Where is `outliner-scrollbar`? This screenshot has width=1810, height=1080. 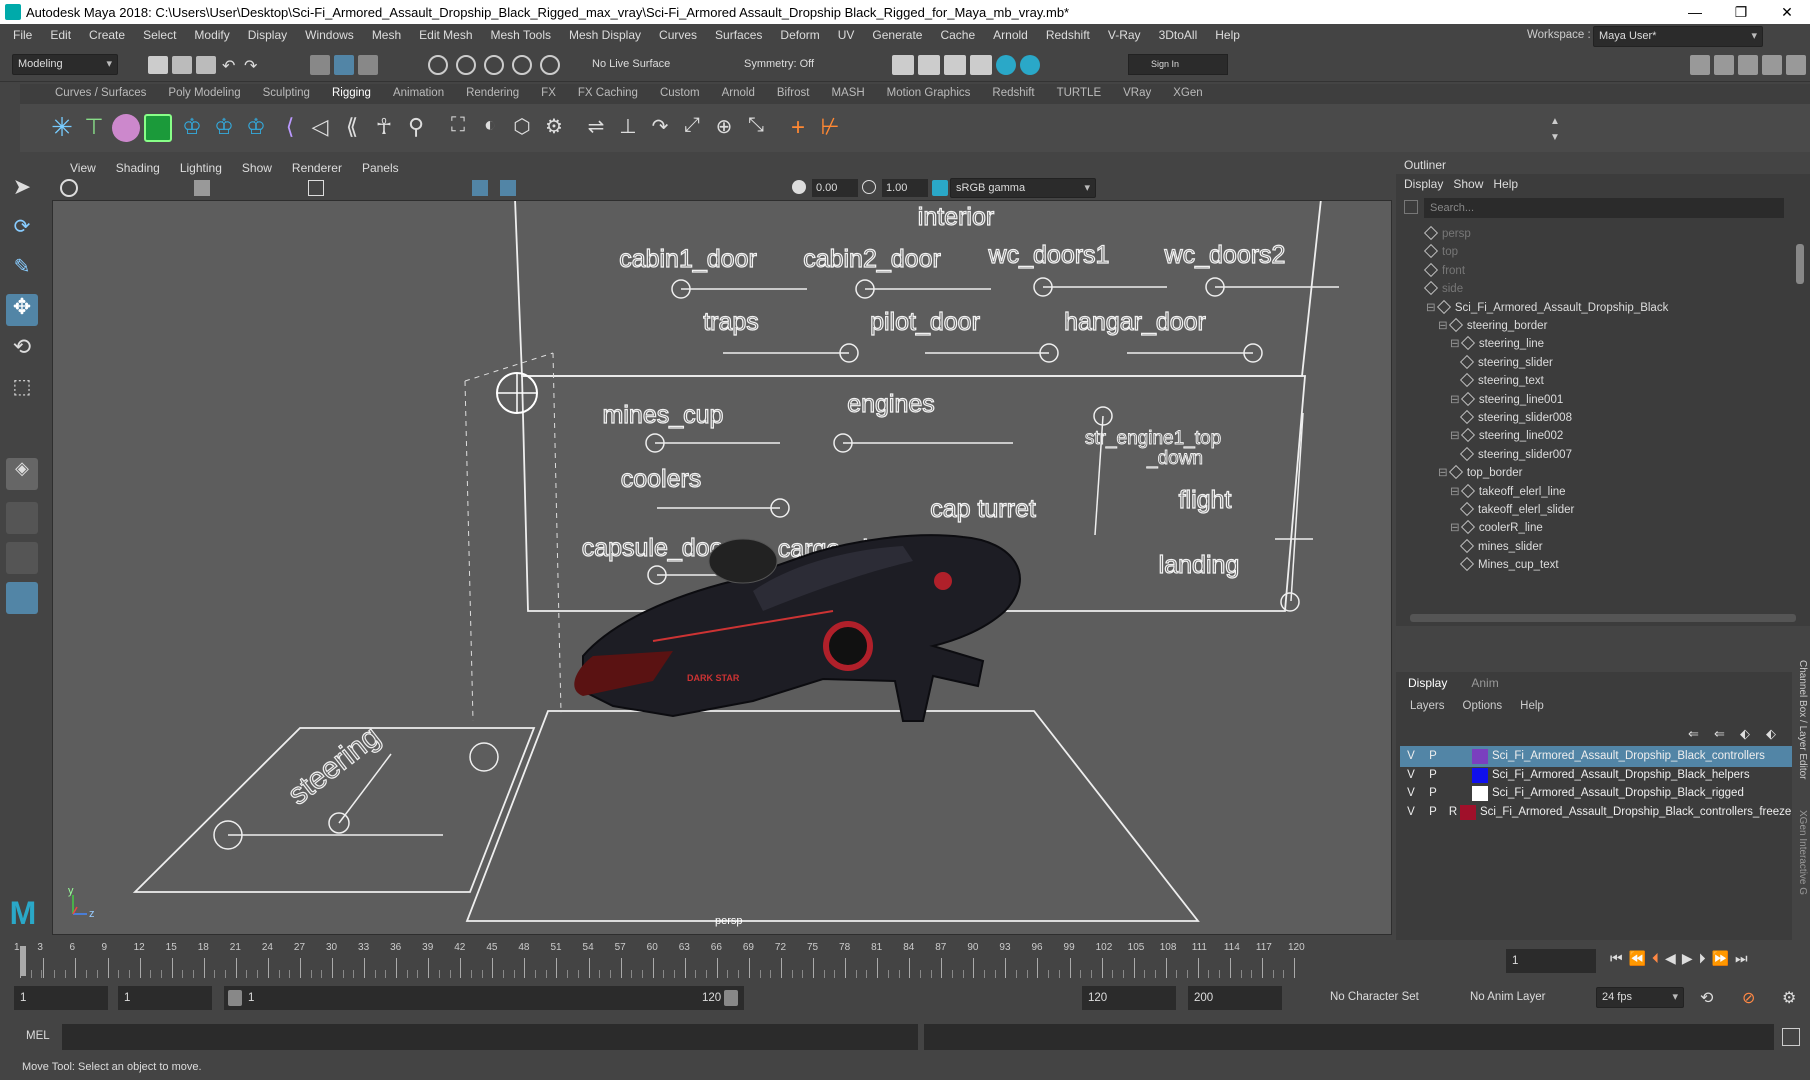 outliner-scrollbar is located at coordinates (1800, 264).